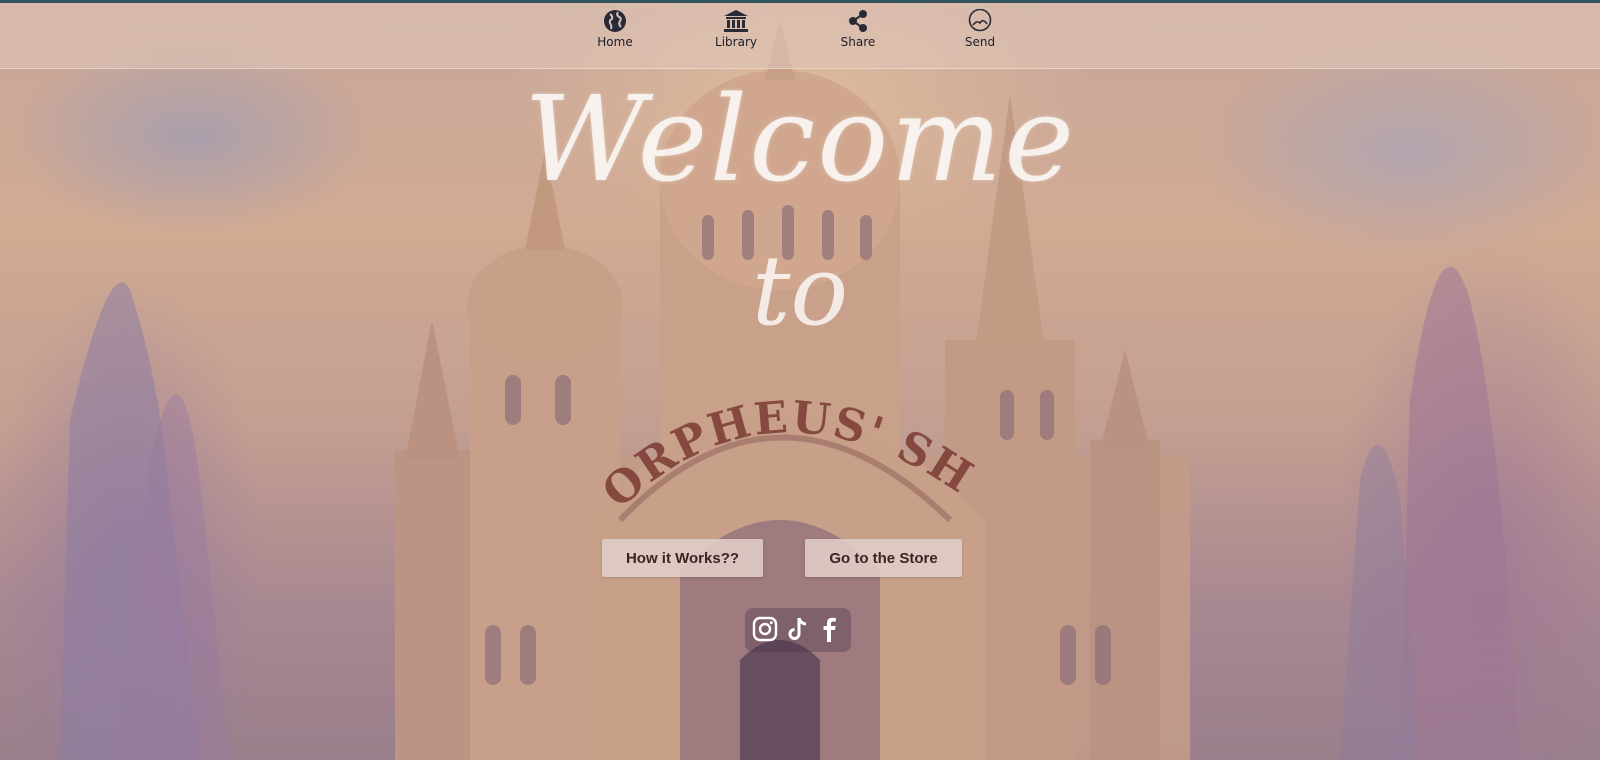 The width and height of the screenshot is (1600, 760). Describe the element at coordinates (980, 20) in the screenshot. I see `chat-bubble-icon` at that location.